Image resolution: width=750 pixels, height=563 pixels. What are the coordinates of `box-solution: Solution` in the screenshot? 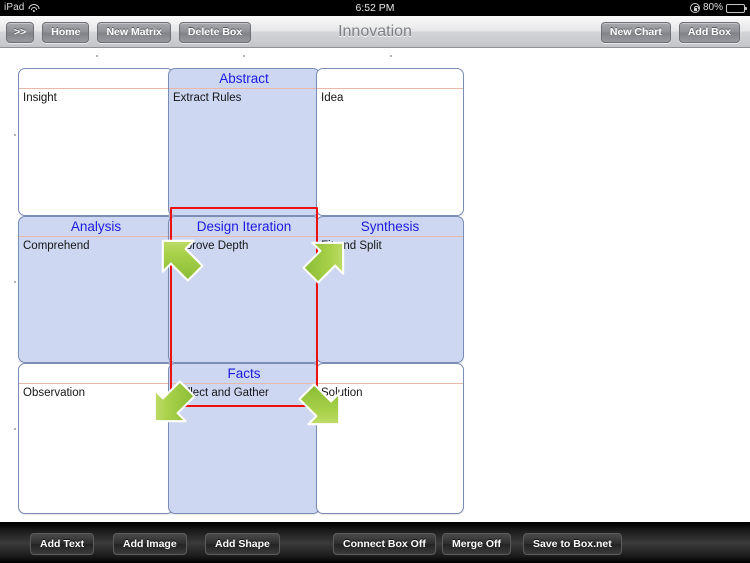 It's located at (390, 438).